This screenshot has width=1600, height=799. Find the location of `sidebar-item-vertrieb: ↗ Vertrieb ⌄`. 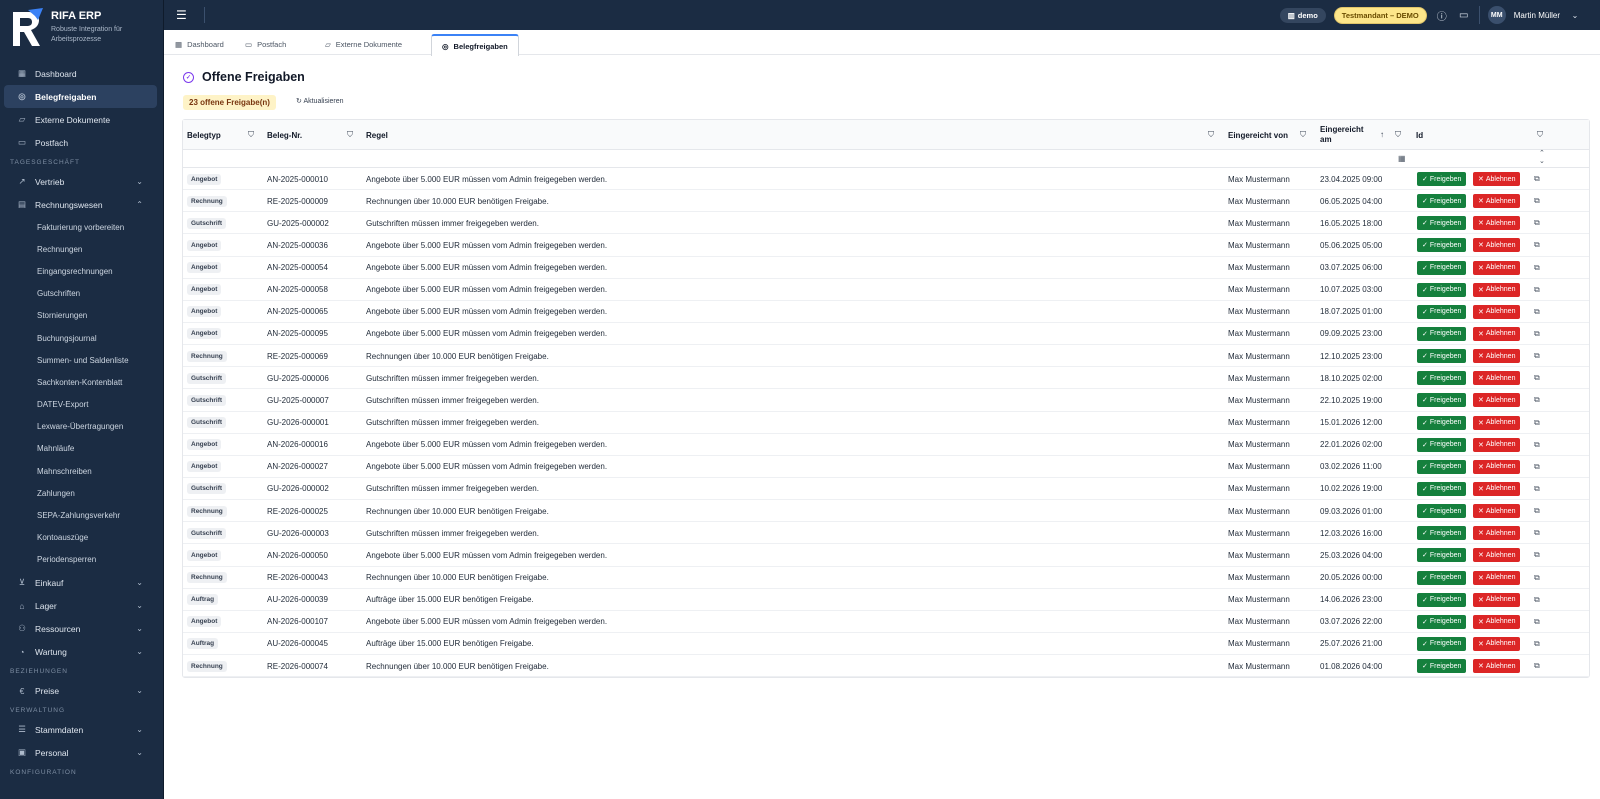

sidebar-item-vertrieb: ↗ Vertrieb ⌄ is located at coordinates (81, 181).